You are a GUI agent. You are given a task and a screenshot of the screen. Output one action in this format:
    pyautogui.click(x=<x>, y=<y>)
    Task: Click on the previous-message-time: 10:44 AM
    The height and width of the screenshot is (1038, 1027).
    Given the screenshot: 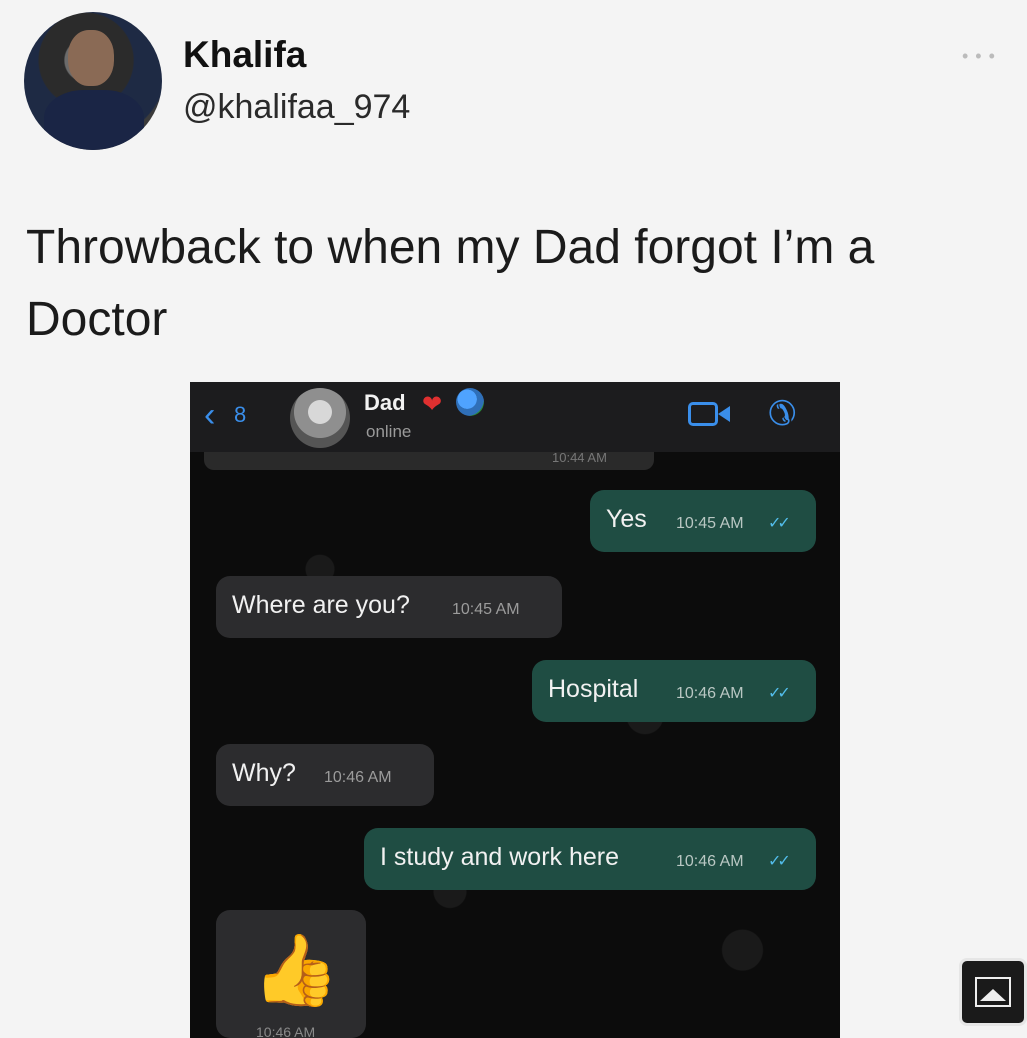 What is the action you would take?
    pyautogui.click(x=579, y=457)
    